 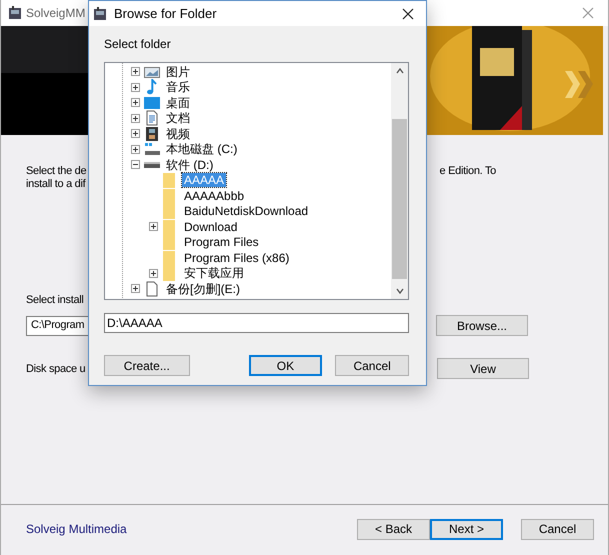 I want to click on dialog-title: Browse for Folder, so click(x=165, y=13).